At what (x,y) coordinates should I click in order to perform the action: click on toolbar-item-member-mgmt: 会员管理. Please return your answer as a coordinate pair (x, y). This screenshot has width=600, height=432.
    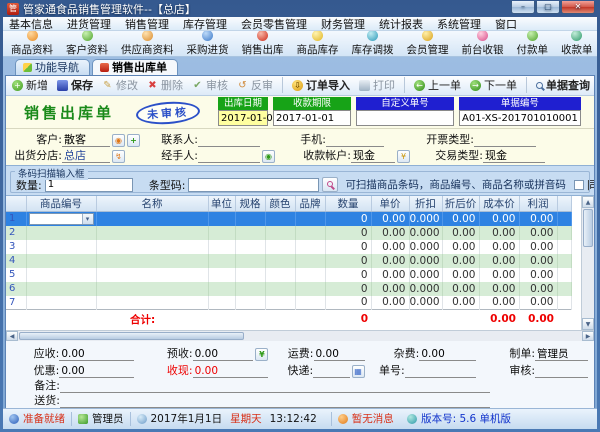
    Looking at the image, I should click on (428, 43).